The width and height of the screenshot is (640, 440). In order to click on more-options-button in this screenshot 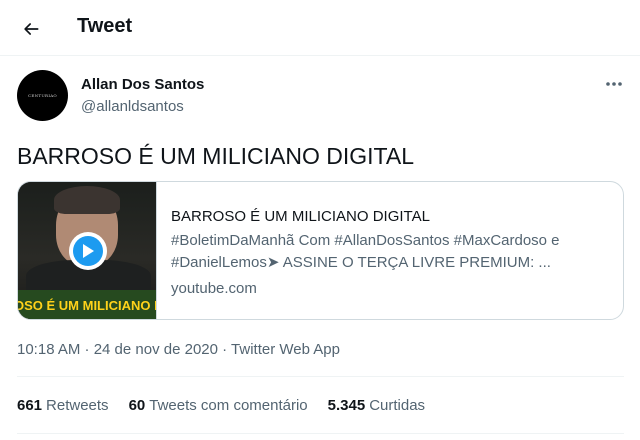, I will do `click(614, 84)`.